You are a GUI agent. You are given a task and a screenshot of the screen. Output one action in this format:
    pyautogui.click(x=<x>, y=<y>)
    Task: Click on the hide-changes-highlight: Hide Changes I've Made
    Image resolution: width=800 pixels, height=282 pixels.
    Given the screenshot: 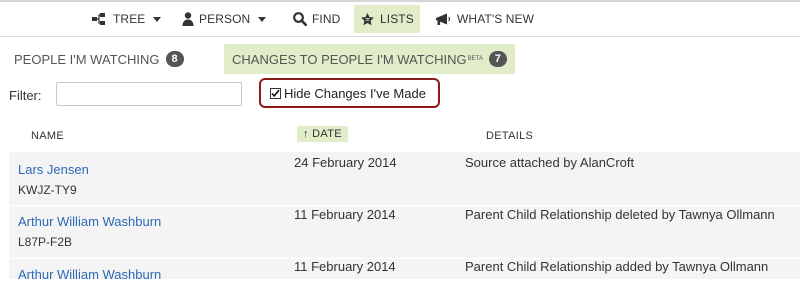 What is the action you would take?
    pyautogui.click(x=349, y=93)
    